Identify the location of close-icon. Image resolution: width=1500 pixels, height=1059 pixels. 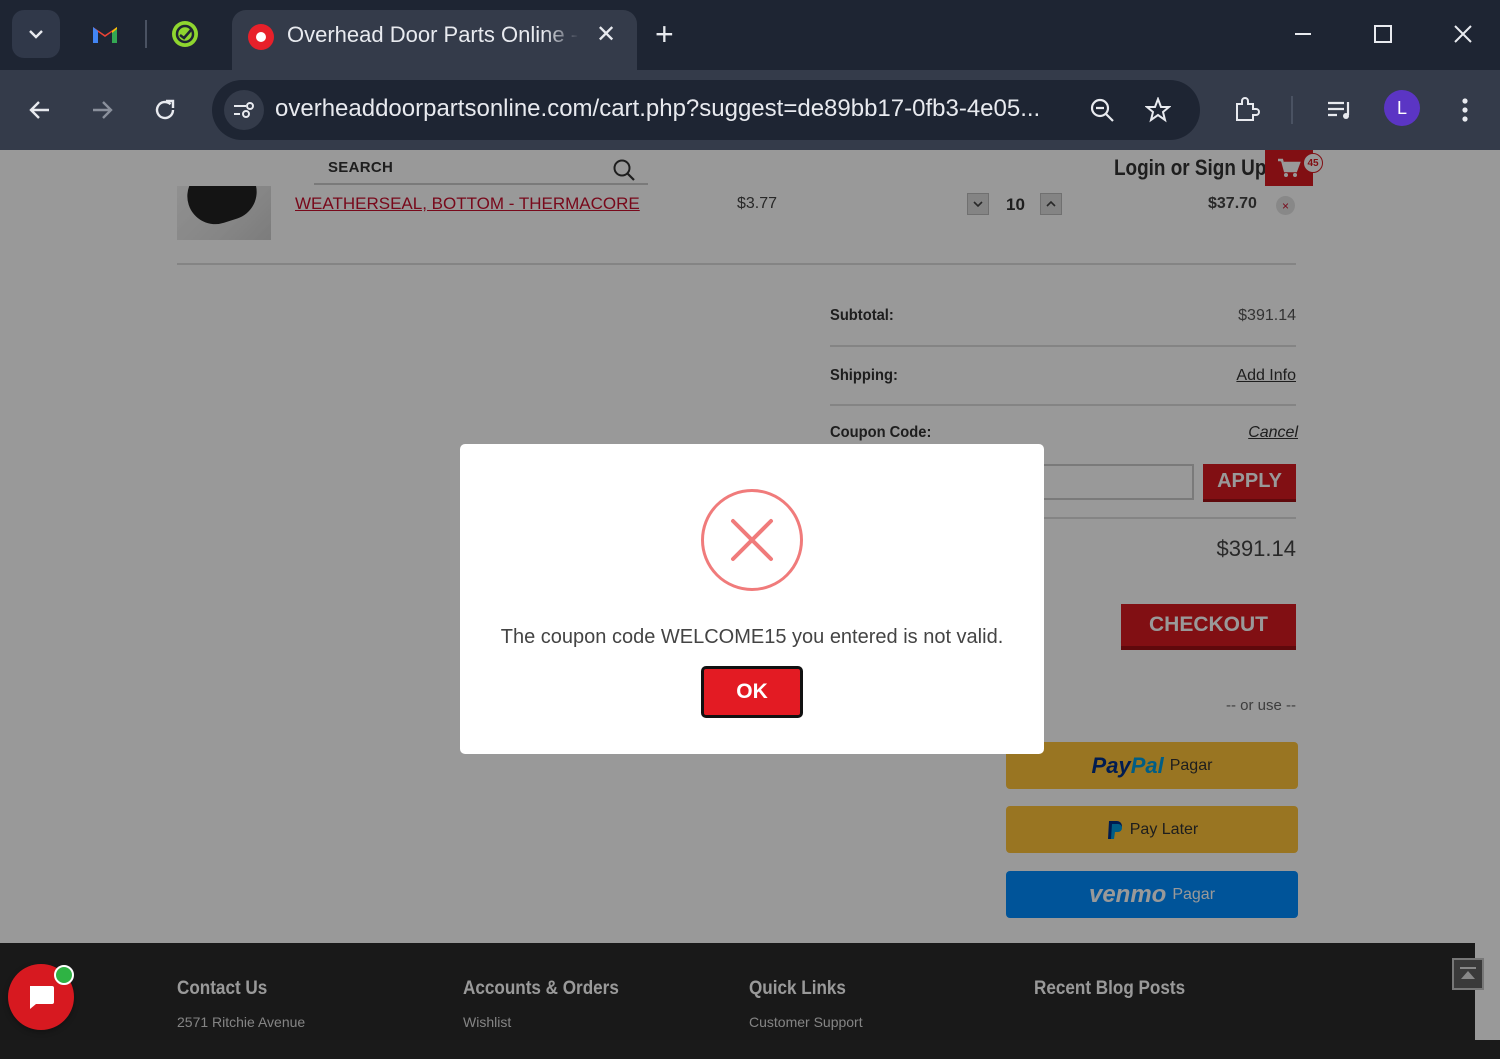
(1463, 34).